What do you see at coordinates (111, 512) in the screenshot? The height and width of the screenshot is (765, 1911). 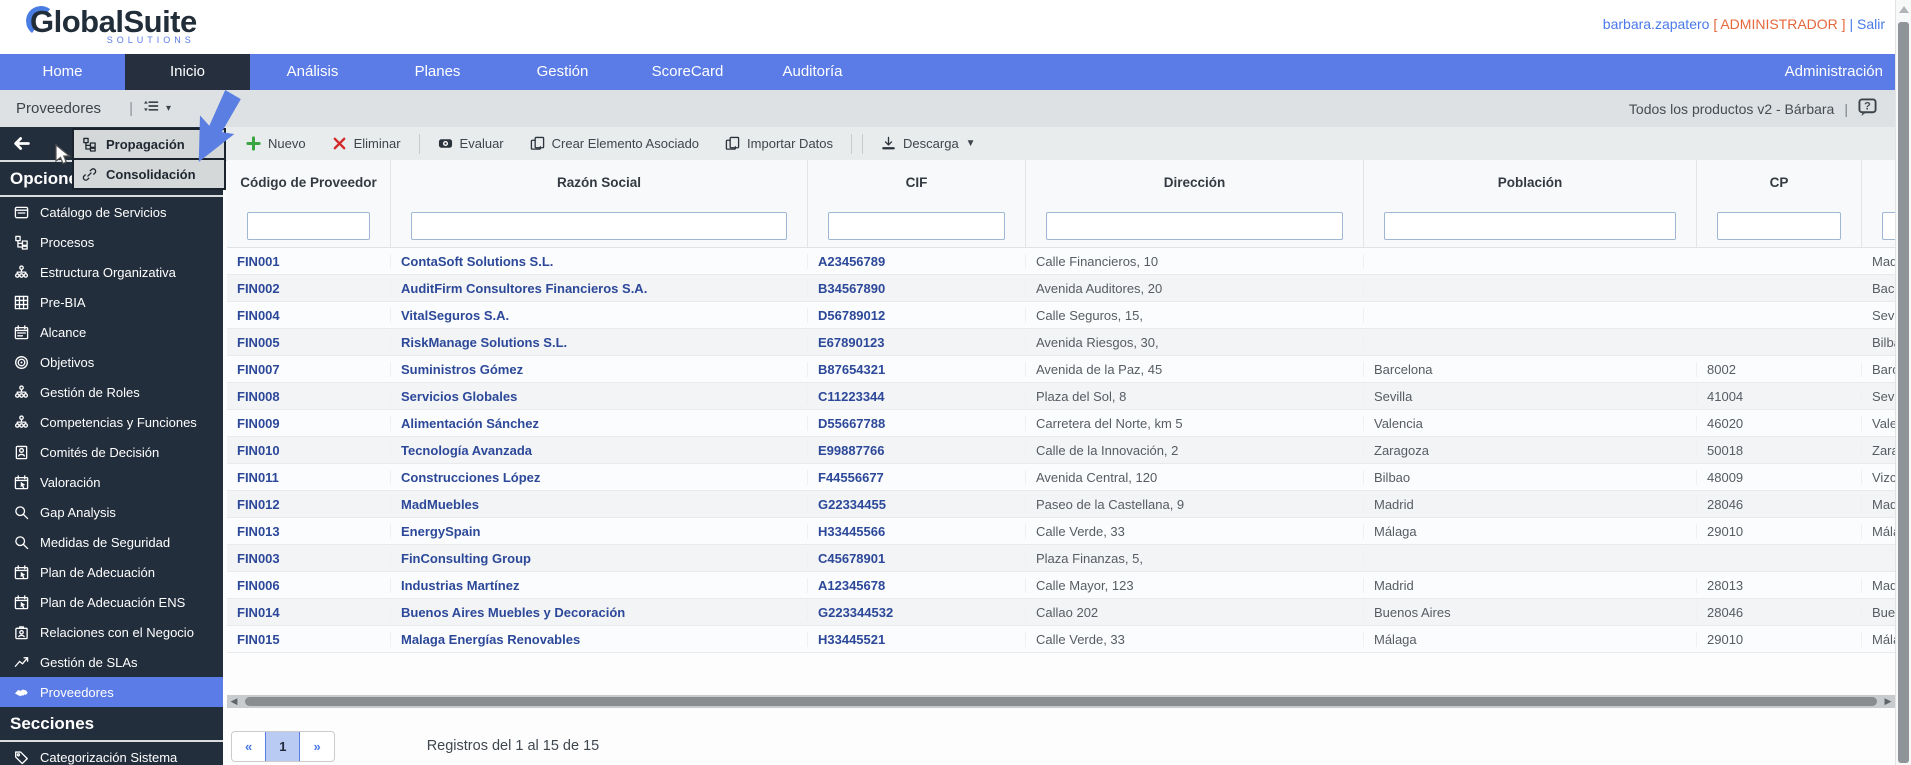 I see `sidebar-item-gap-analysis: Gap Analysis` at bounding box center [111, 512].